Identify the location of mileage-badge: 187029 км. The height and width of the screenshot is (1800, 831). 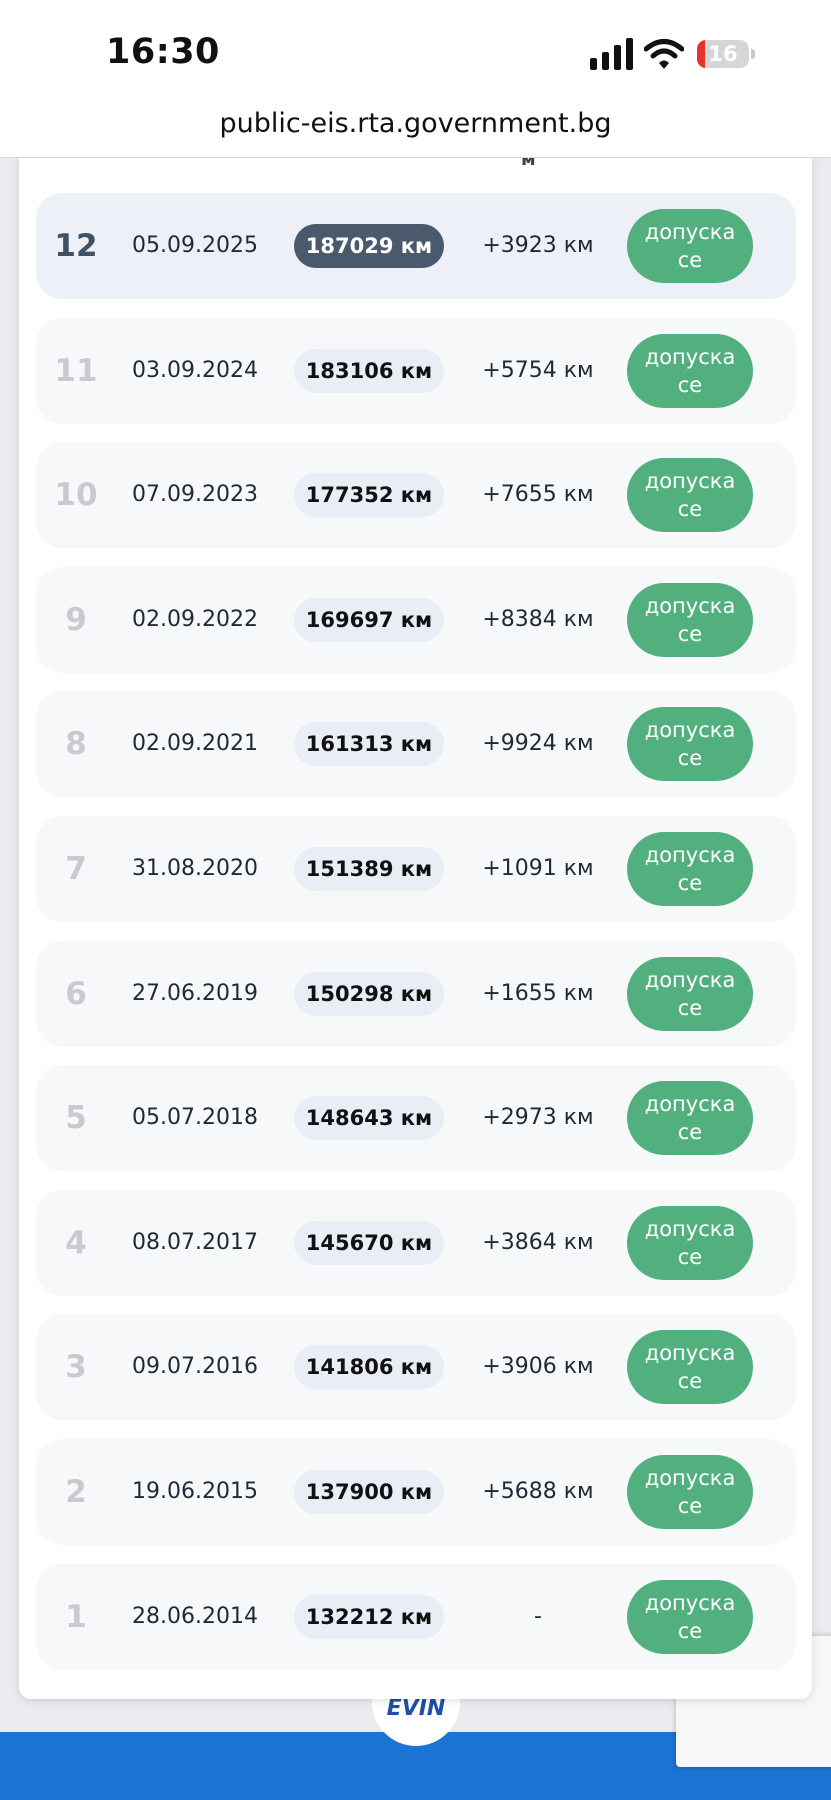
(369, 246).